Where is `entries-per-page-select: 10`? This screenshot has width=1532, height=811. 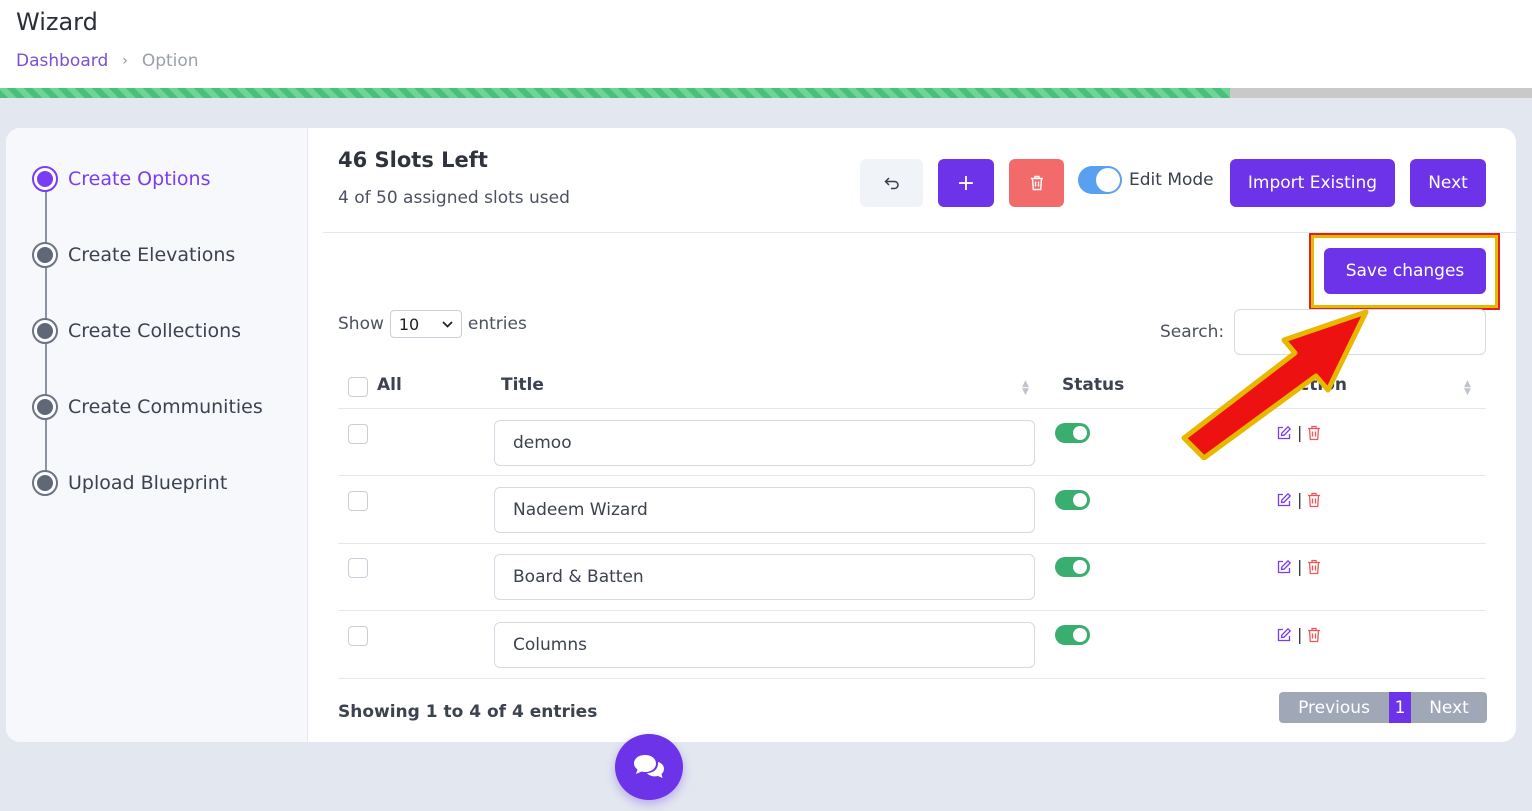 entries-per-page-select: 10 is located at coordinates (425, 324).